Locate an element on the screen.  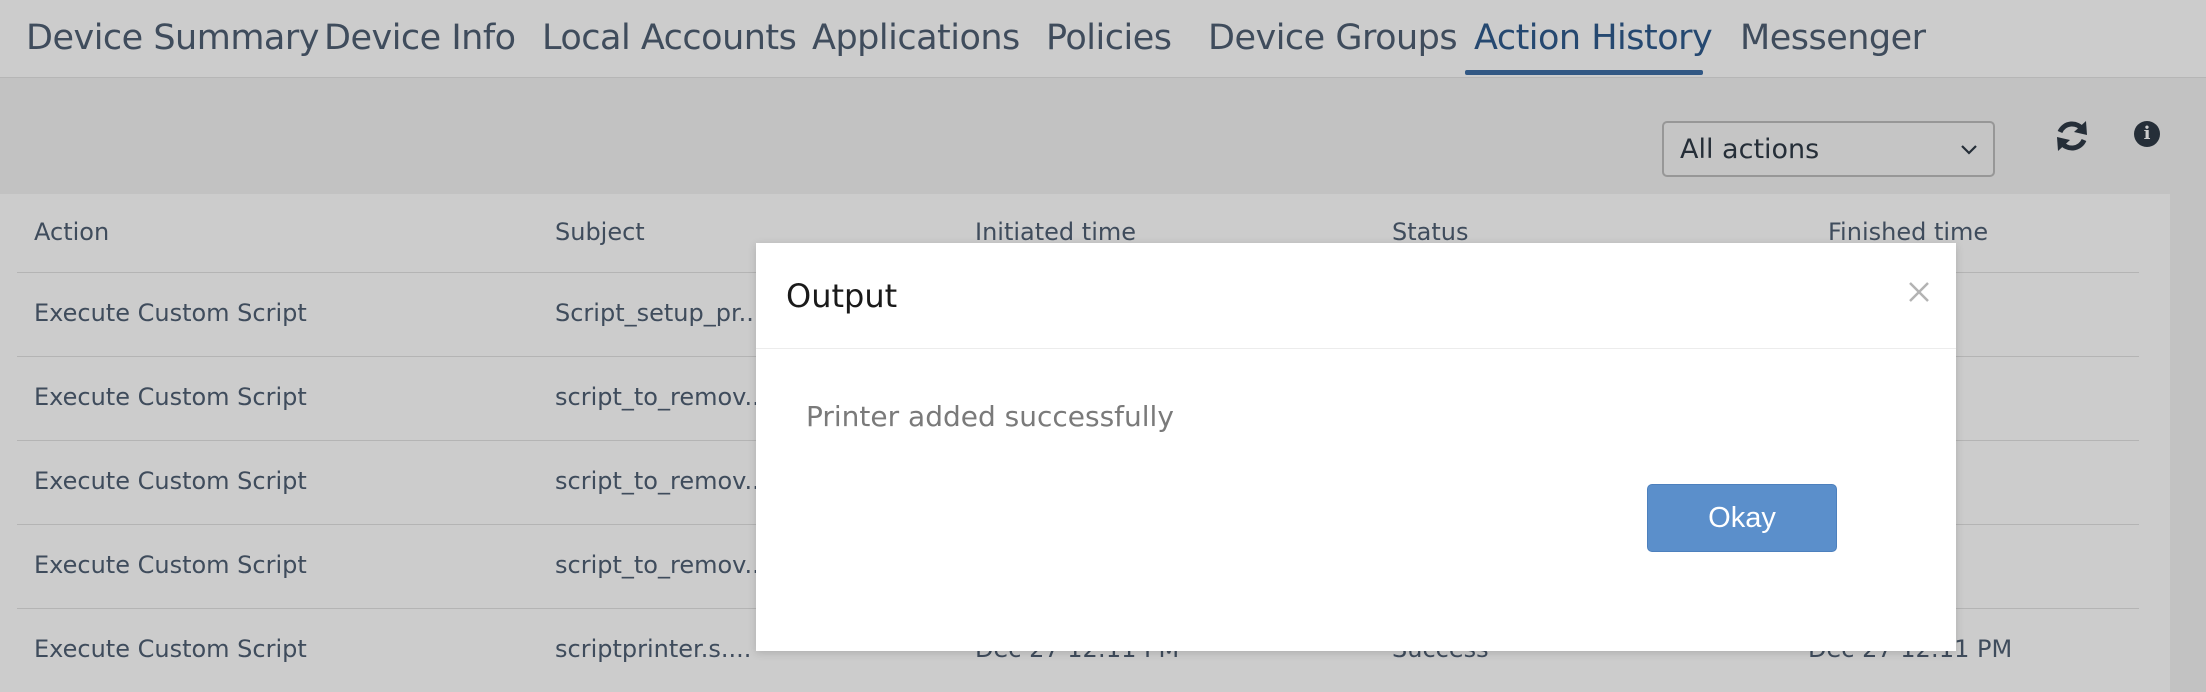
dialog-header: Output is located at coordinates (1356, 296).